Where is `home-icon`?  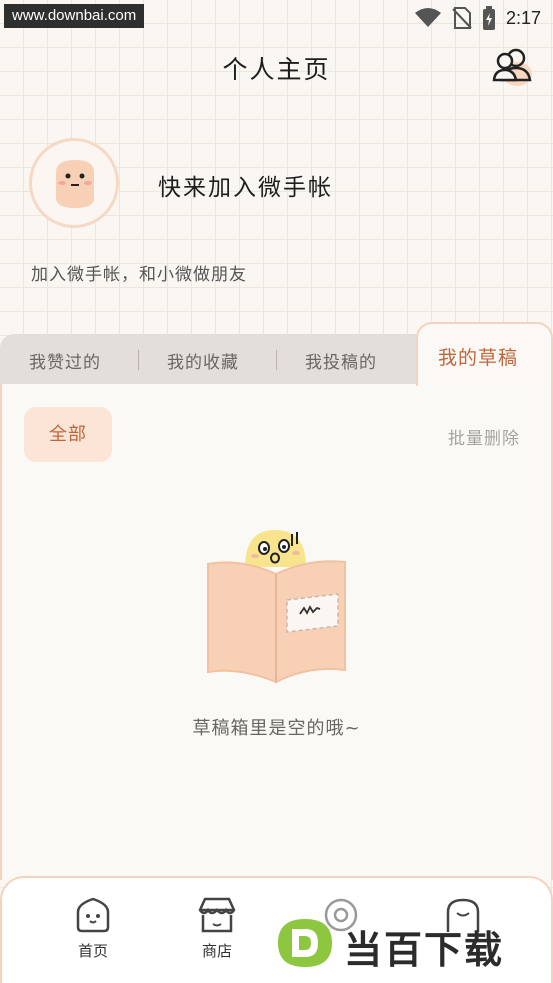 home-icon is located at coordinates (93, 915).